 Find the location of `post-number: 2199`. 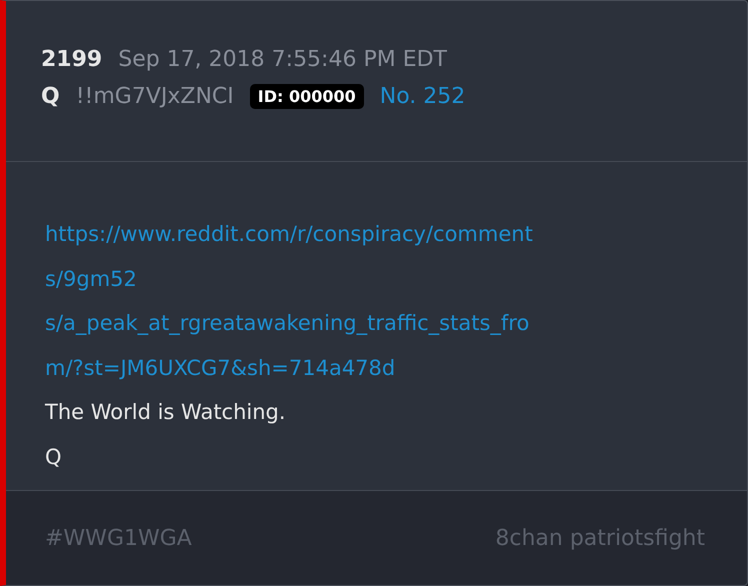

post-number: 2199 is located at coordinates (71, 59).